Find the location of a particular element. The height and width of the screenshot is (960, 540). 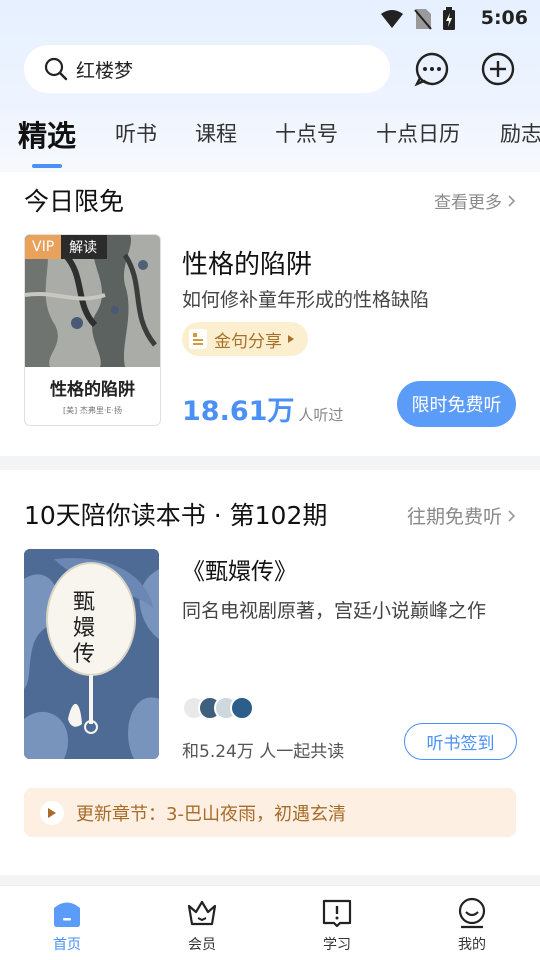

svg-text: 甄 is located at coordinates (84, 602).